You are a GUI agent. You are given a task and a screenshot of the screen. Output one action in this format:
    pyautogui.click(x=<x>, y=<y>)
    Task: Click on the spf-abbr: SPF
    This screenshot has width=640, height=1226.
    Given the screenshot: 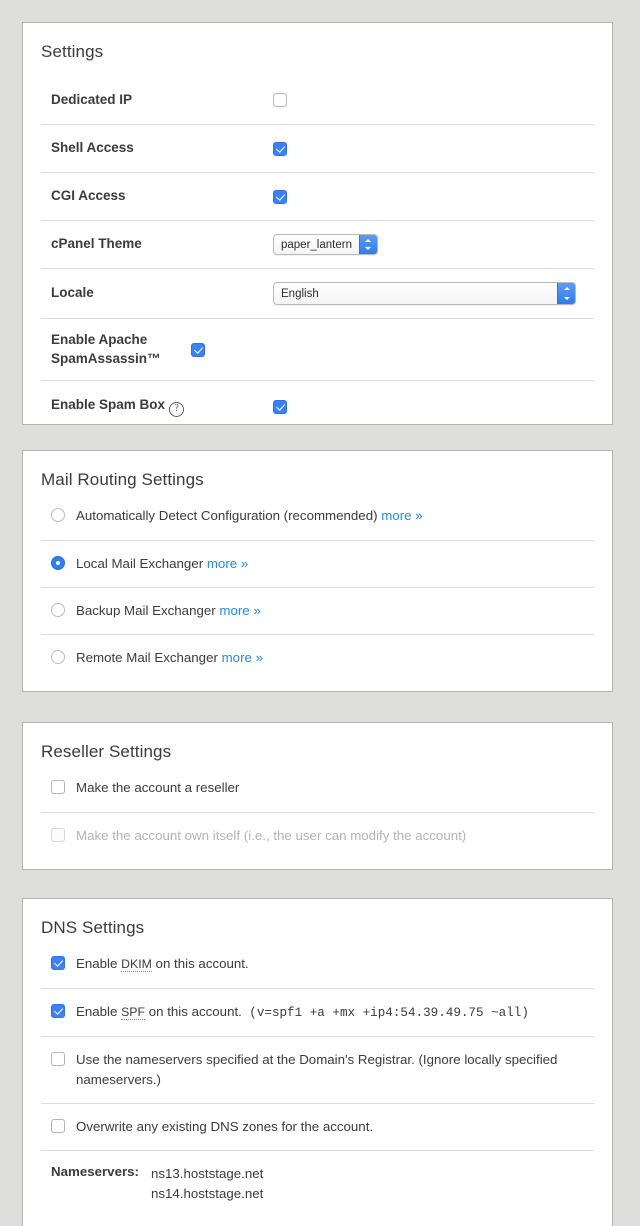 What is the action you would take?
    pyautogui.click(x=133, y=1012)
    